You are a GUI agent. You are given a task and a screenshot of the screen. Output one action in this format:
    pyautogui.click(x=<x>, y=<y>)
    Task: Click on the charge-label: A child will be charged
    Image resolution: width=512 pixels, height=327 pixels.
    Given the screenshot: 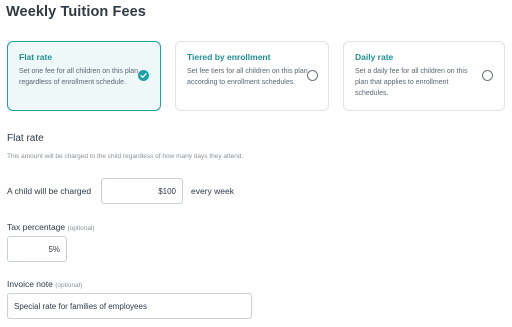 What is the action you would take?
    pyautogui.click(x=49, y=191)
    